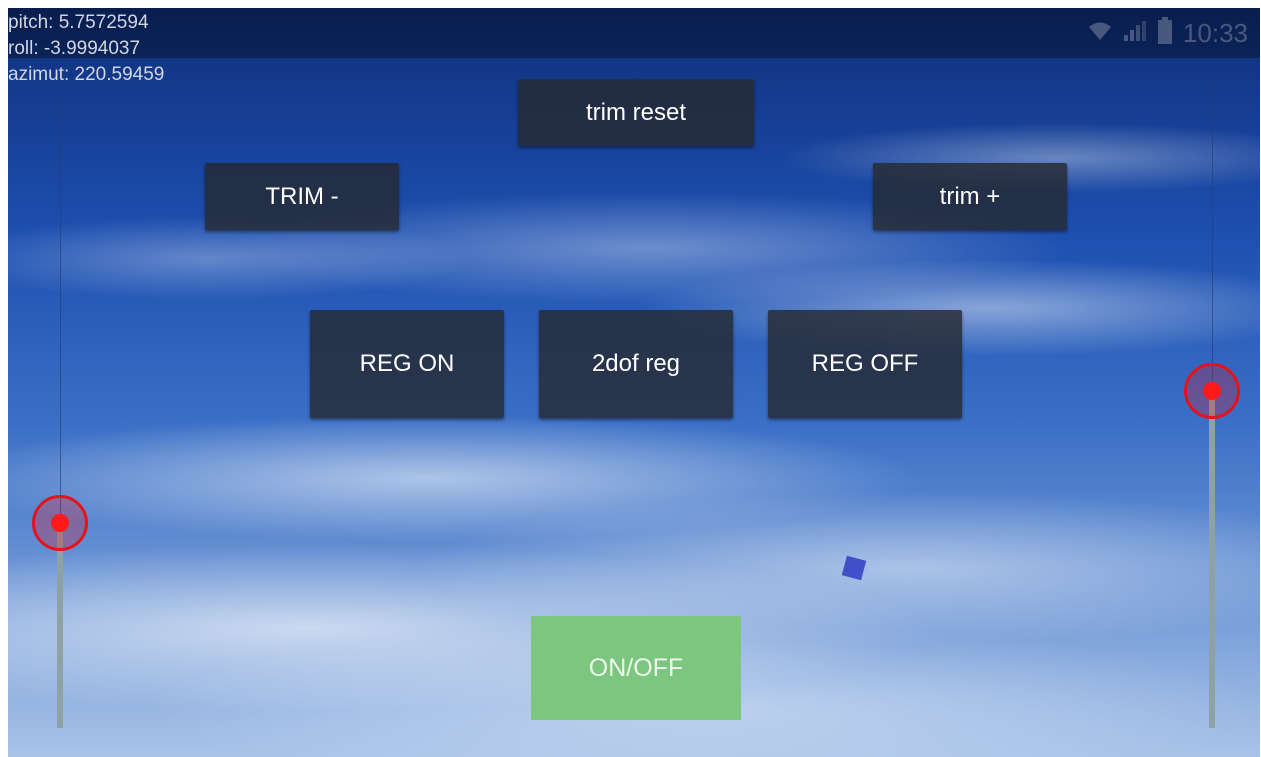 This screenshot has height=757, width=1261. Describe the element at coordinates (302, 196) in the screenshot. I see `trim-minus-button: TRIM -` at that location.